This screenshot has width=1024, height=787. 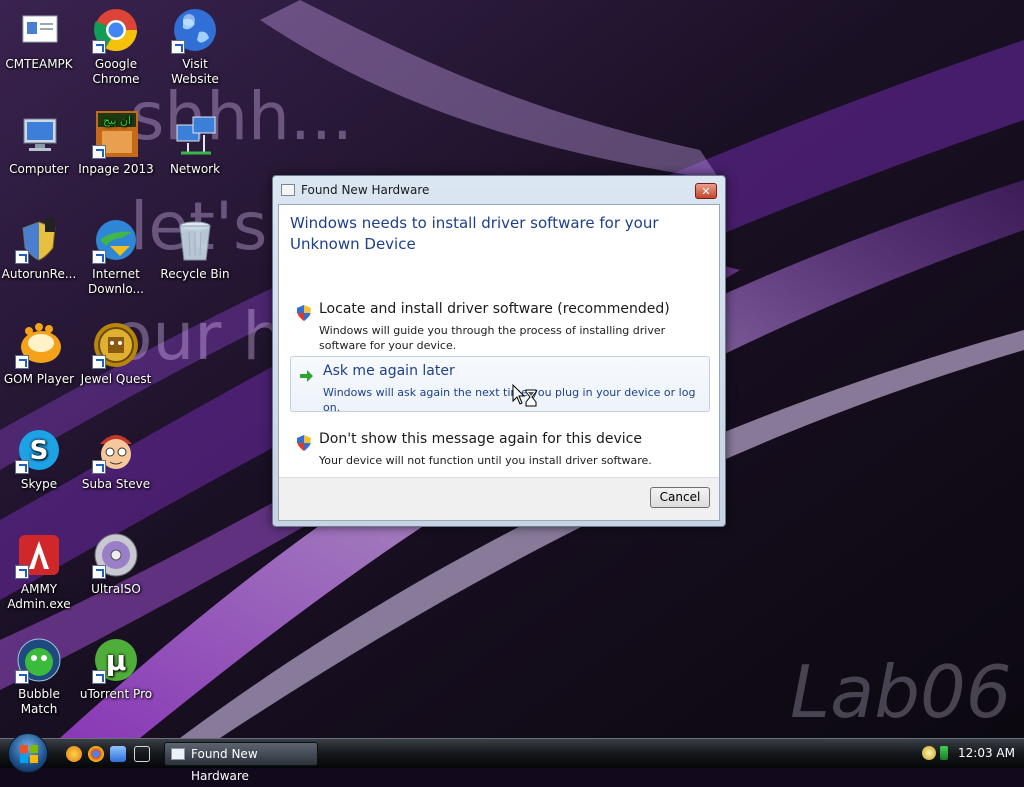 I want to click on icon-label: UltraISO, so click(x=116, y=589).